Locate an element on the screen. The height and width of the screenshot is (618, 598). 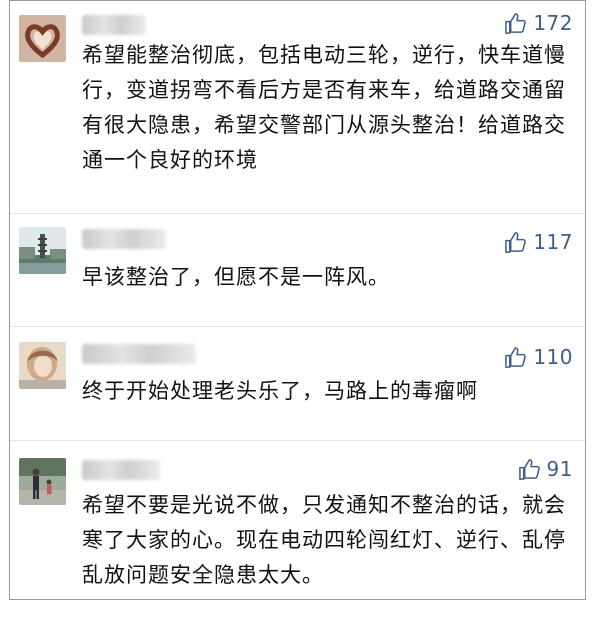
street-people-avatar is located at coordinates (42, 481).